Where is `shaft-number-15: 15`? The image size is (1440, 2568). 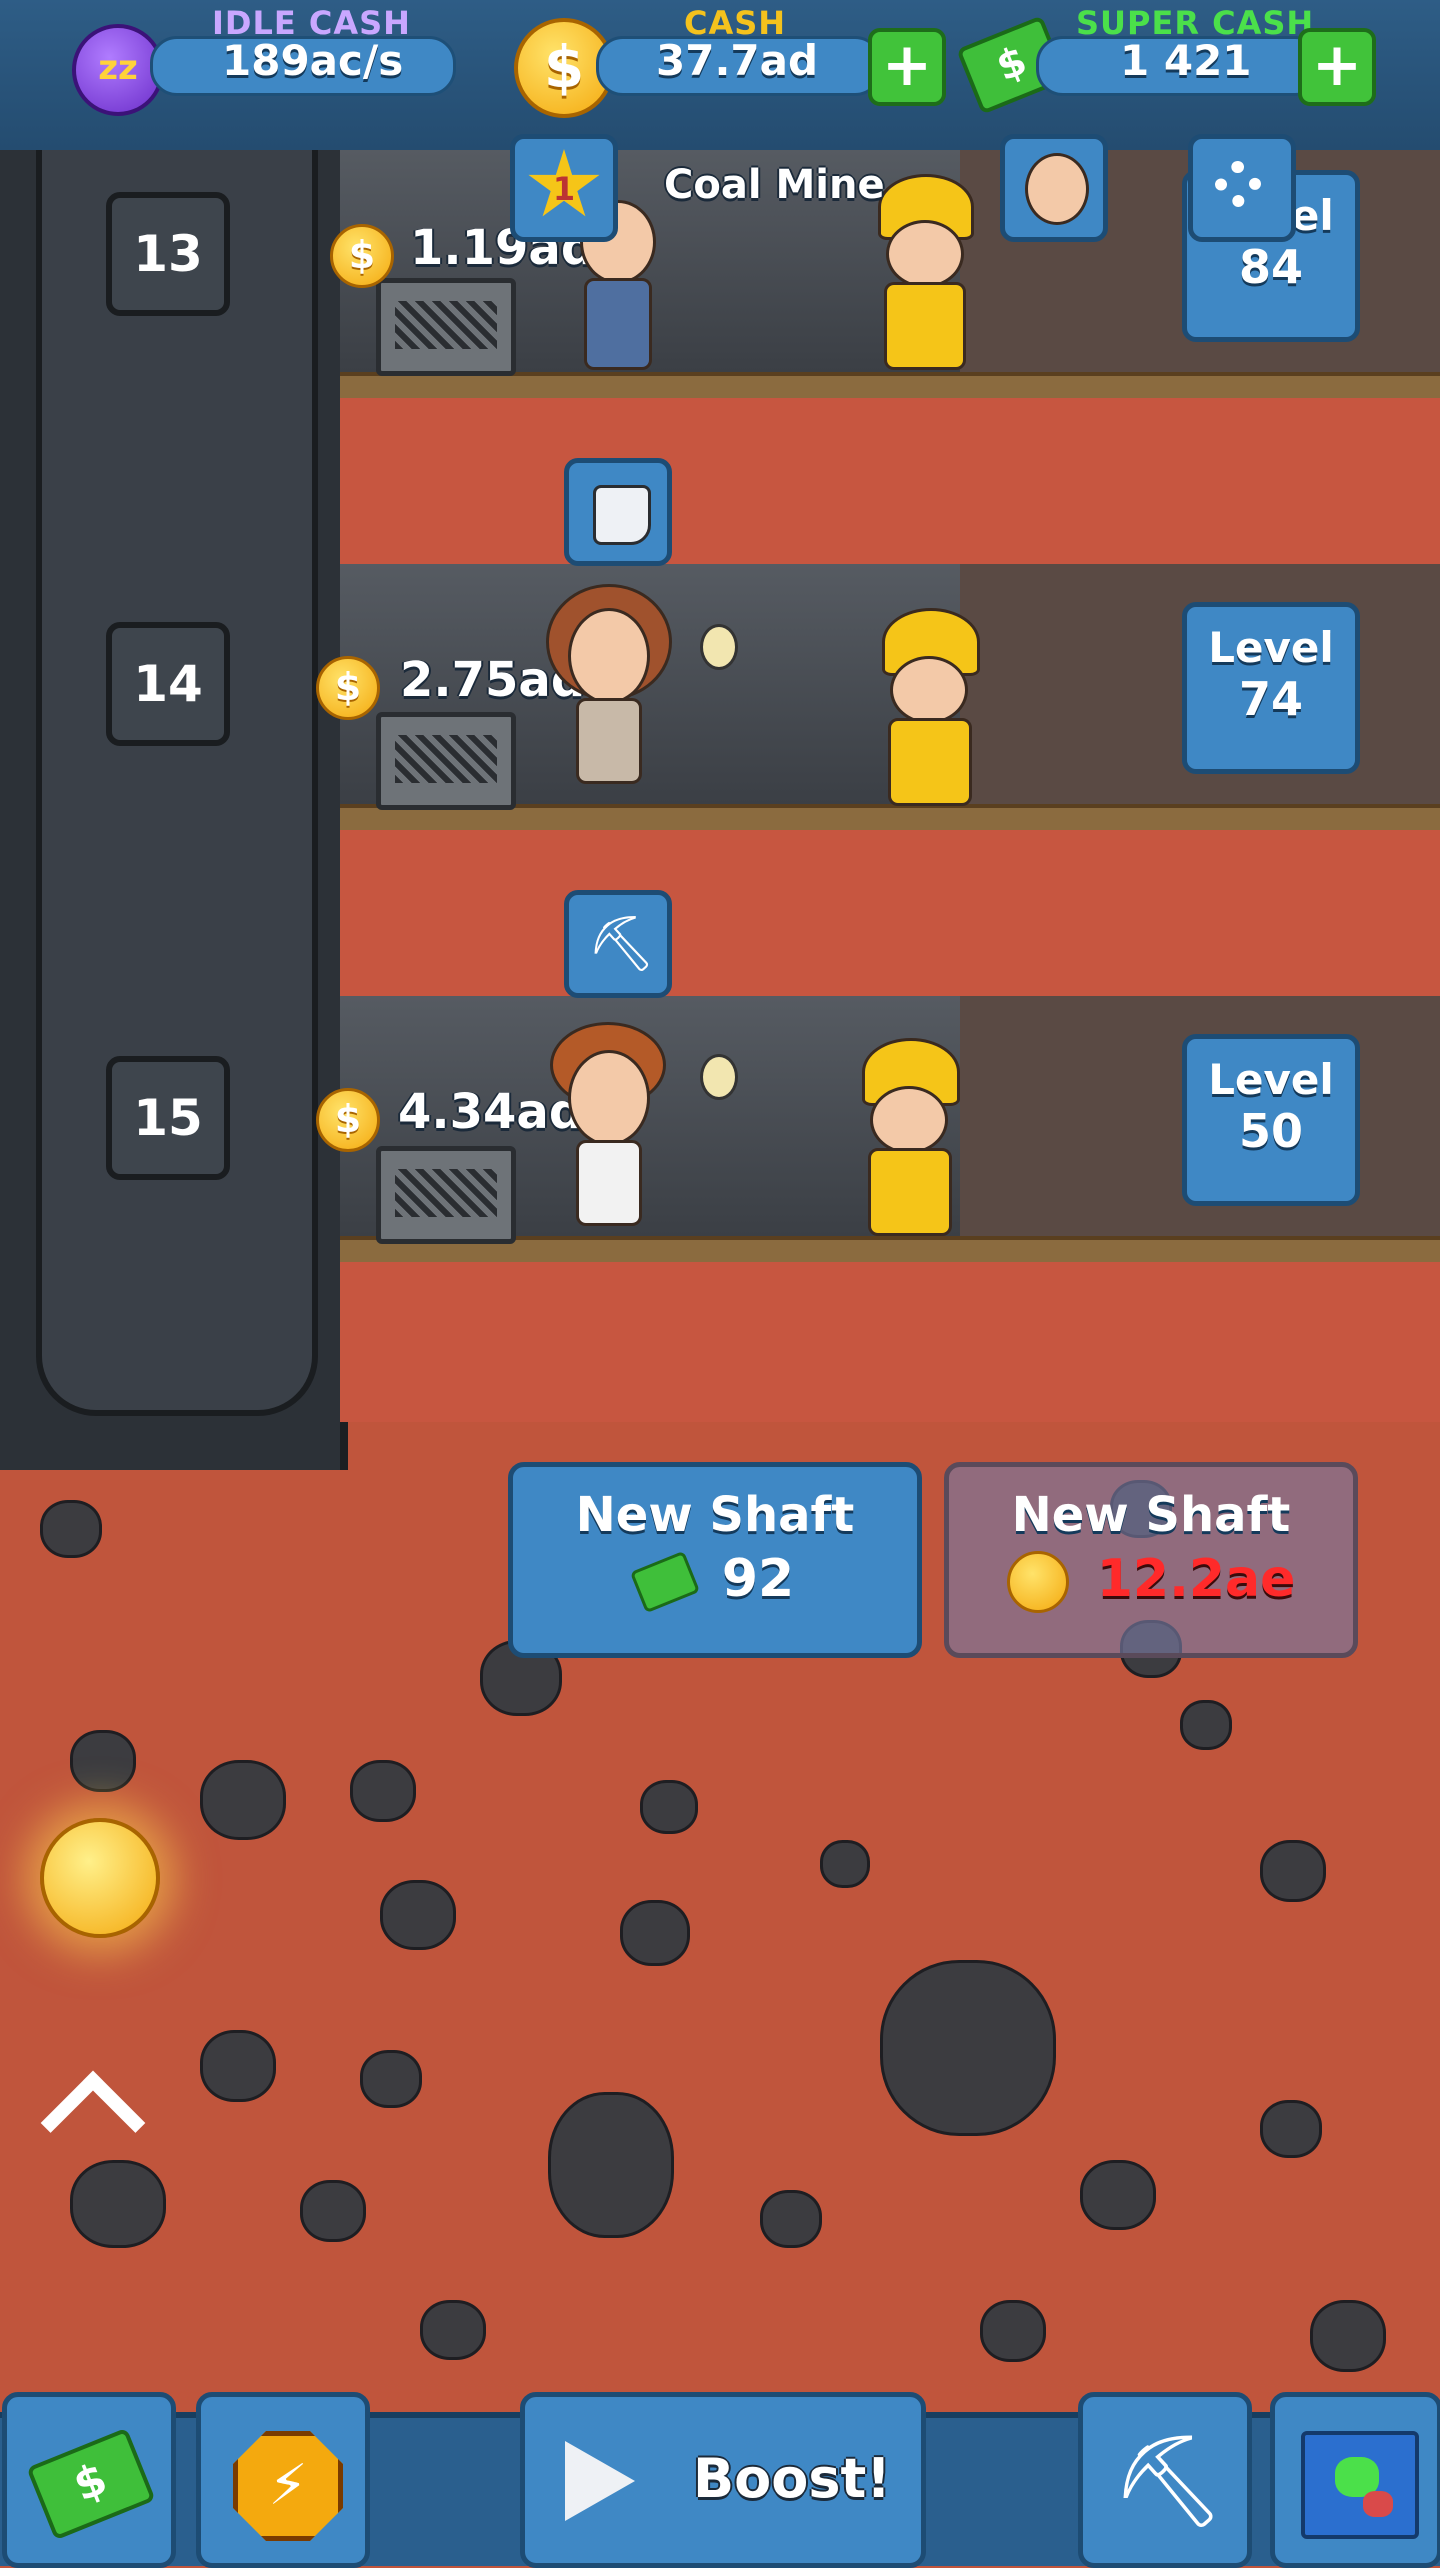 shaft-number-15: 15 is located at coordinates (168, 1118).